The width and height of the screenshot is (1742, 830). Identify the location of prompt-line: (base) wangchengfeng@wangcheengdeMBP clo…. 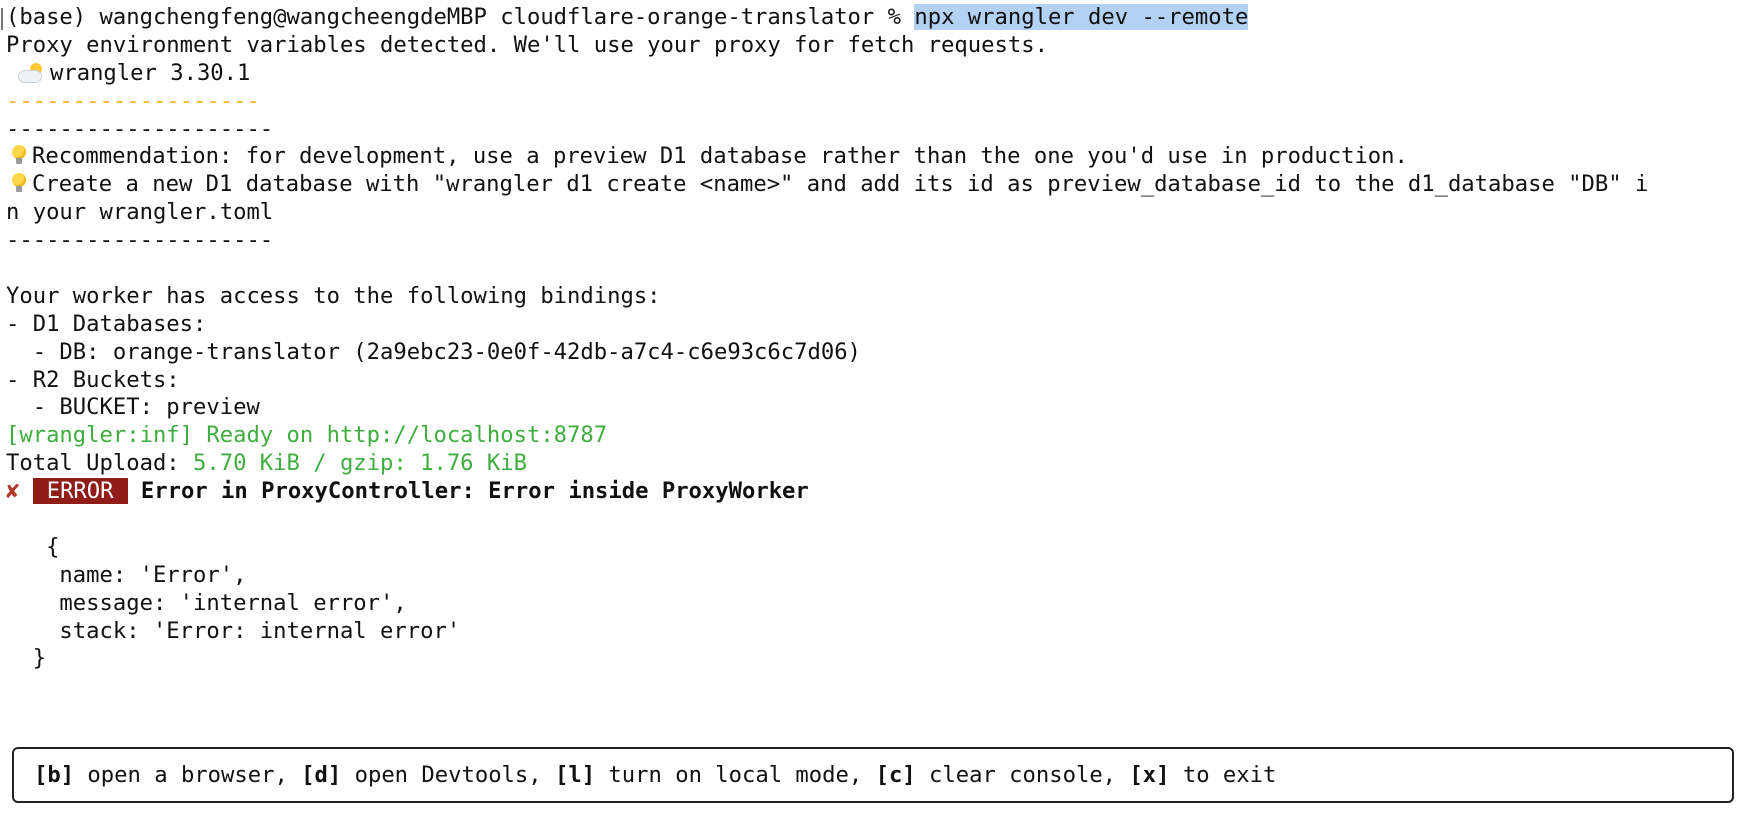
(874, 18).